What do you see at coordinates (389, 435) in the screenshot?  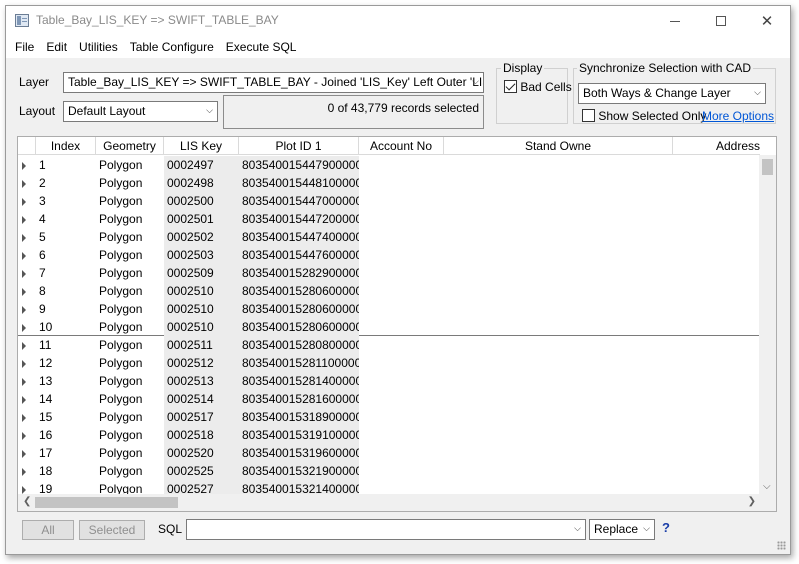 I see `table-row: 16 Polygon 0002518 803540015319100000` at bounding box center [389, 435].